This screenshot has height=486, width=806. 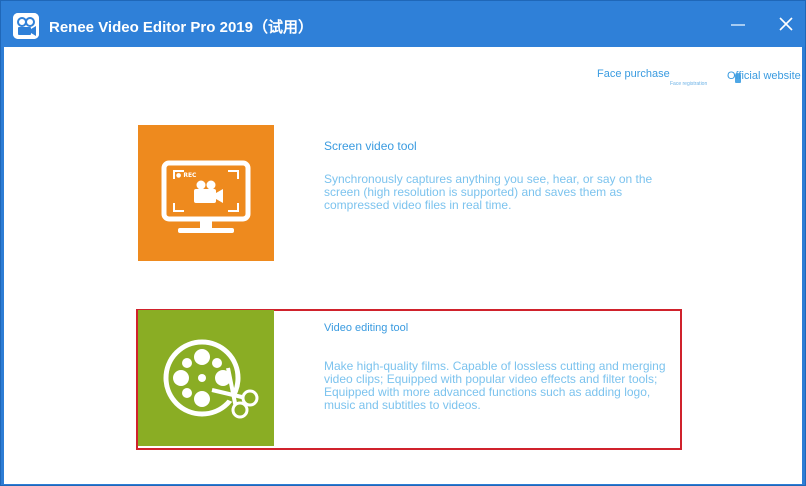 I want to click on face-purchase-link: Face purchase, so click(x=633, y=74).